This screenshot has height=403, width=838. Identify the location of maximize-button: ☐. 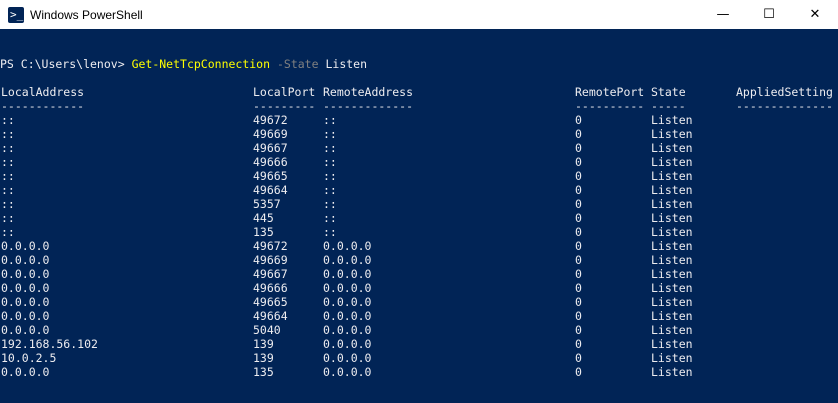
(769, 14).